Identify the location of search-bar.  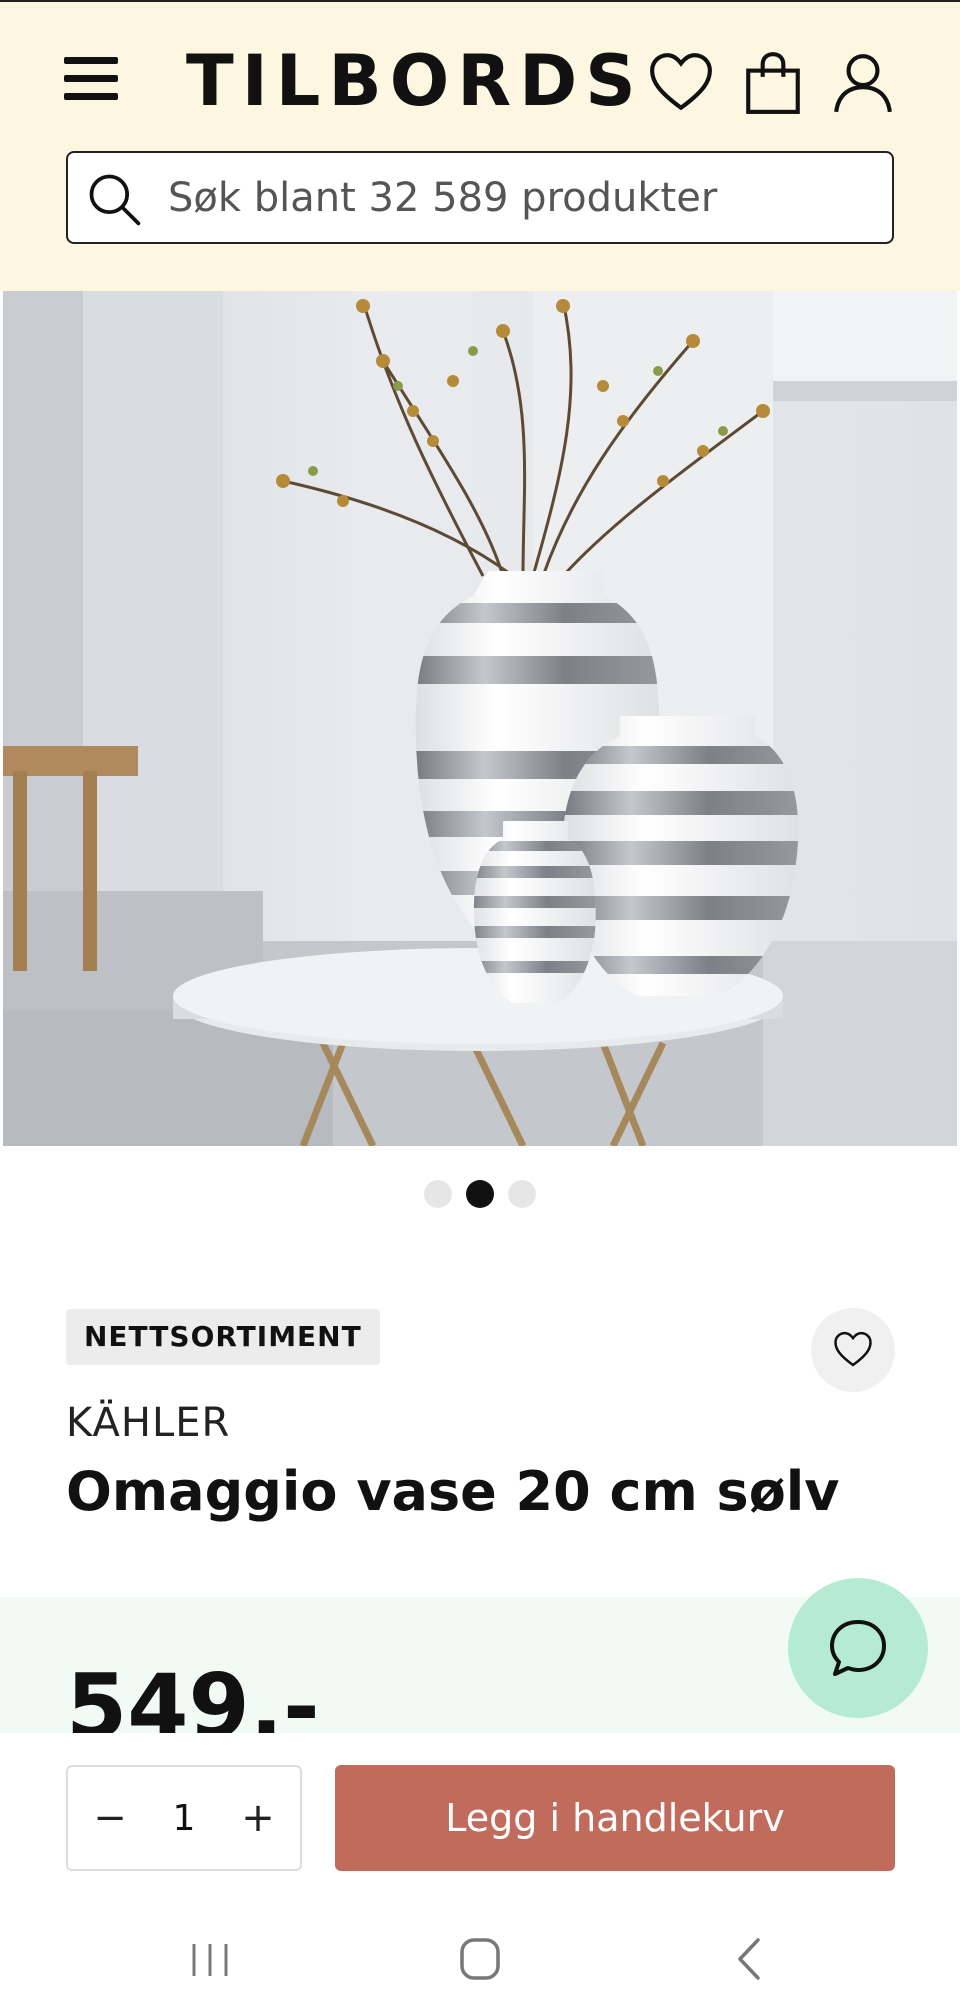
(480, 197).